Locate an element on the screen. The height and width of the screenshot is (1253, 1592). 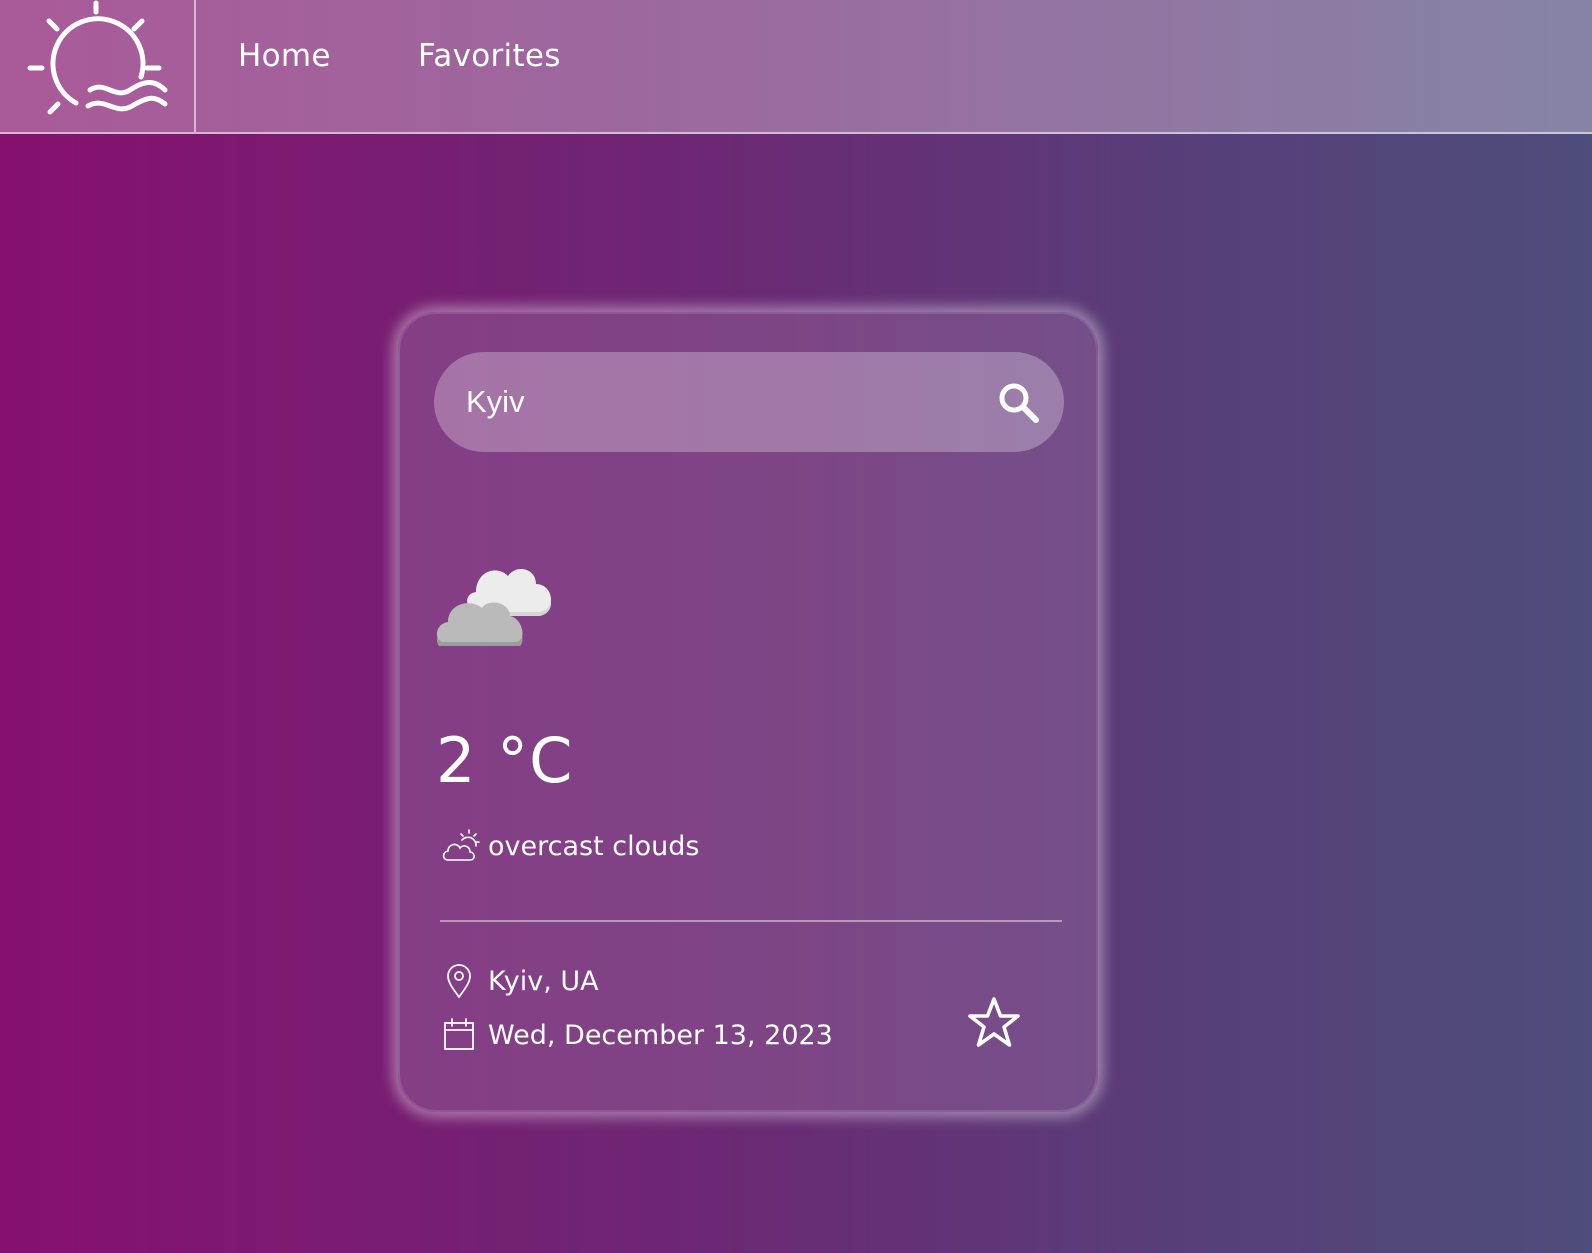
nav-favorites-link: Favorites is located at coordinates (489, 56).